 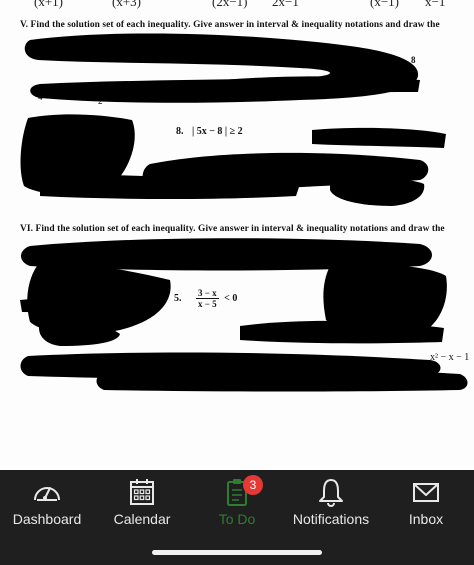 What do you see at coordinates (47, 494) in the screenshot?
I see `speedometer-icon` at bounding box center [47, 494].